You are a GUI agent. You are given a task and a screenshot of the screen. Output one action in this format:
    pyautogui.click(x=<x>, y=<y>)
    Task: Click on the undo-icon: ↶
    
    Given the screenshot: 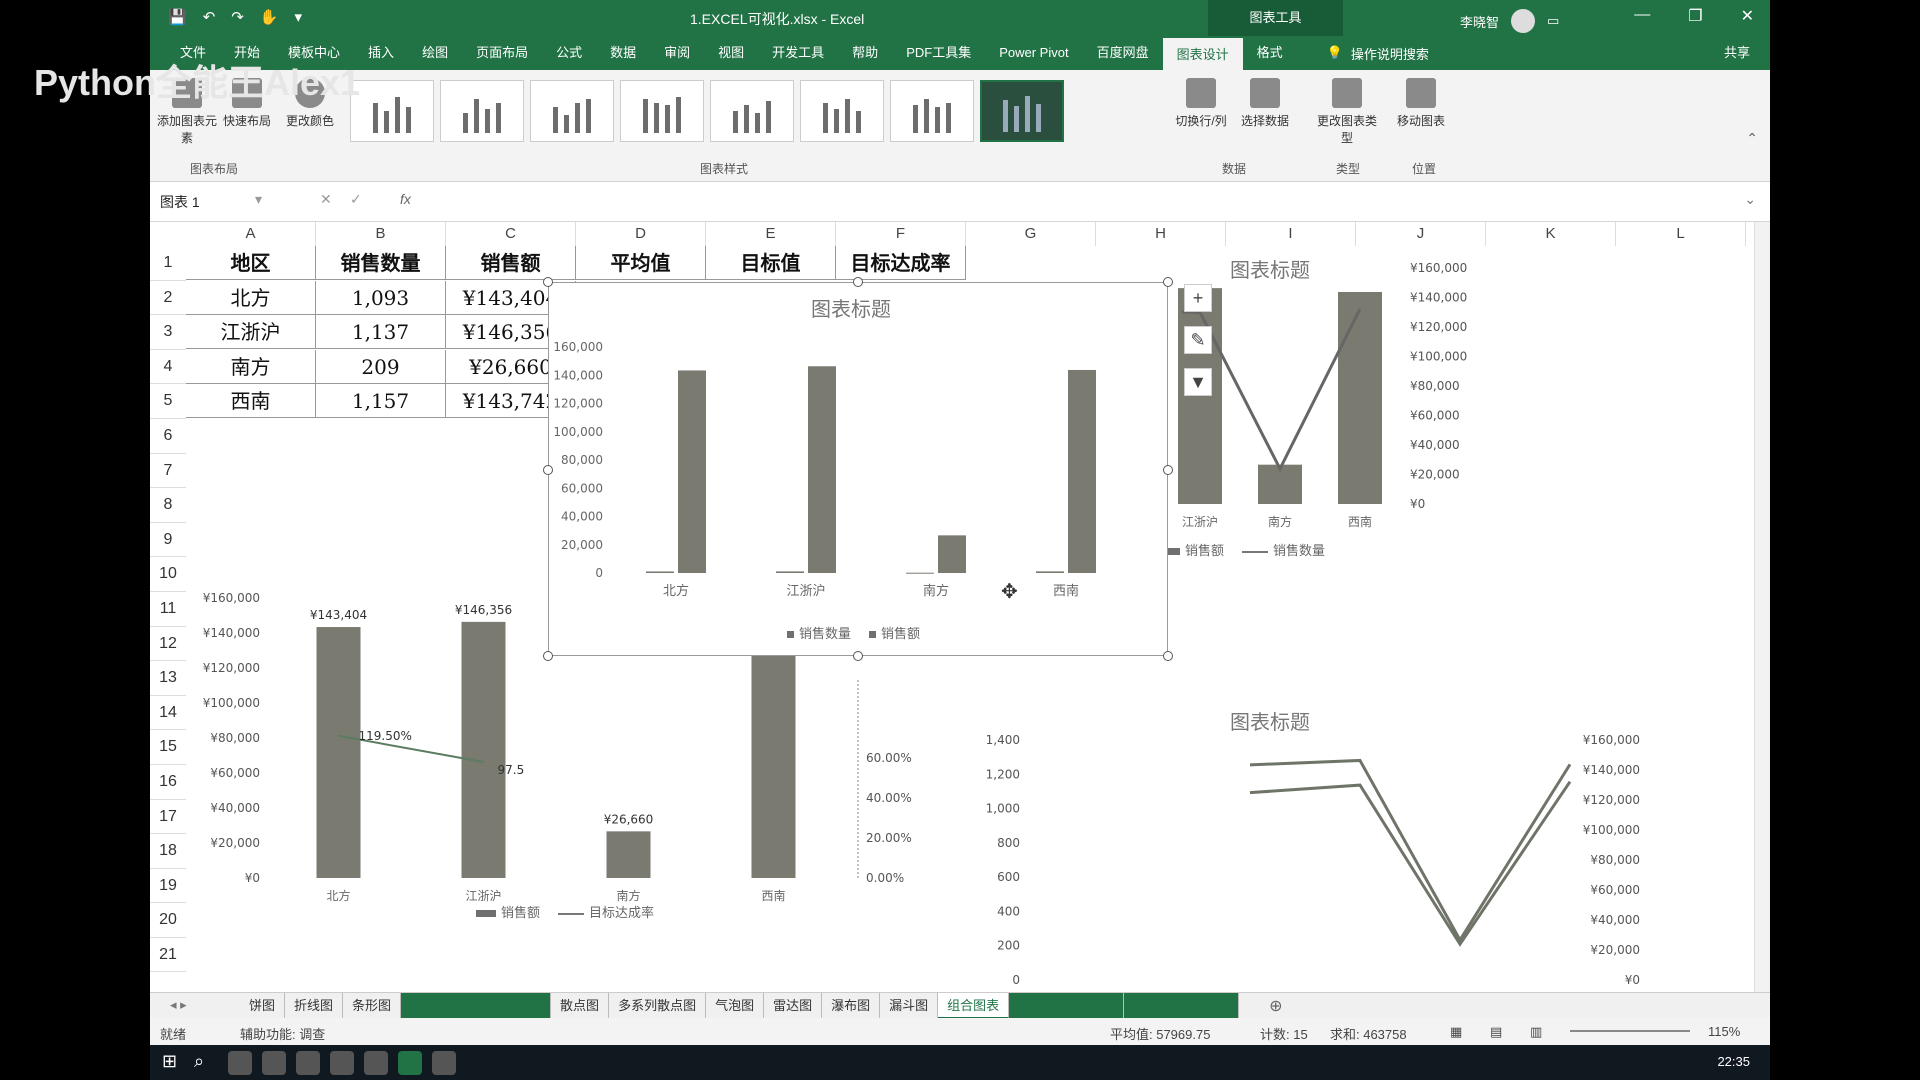 What is the action you would take?
    pyautogui.click(x=209, y=17)
    